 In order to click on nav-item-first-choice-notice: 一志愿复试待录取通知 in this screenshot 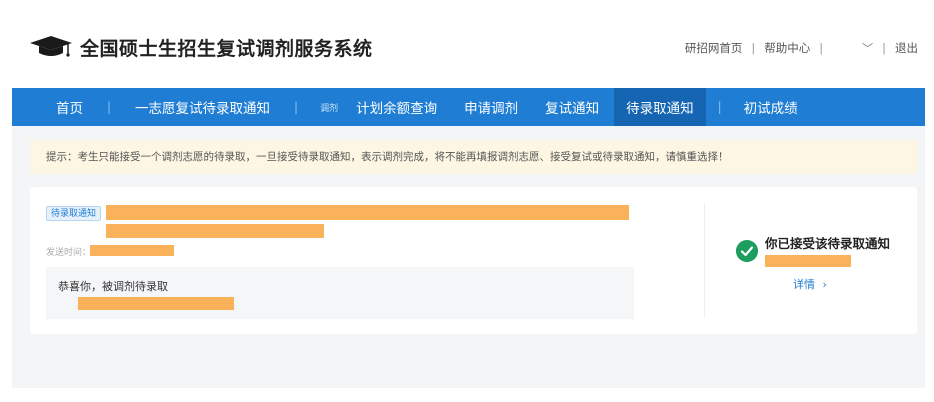, I will do `click(202, 107)`.